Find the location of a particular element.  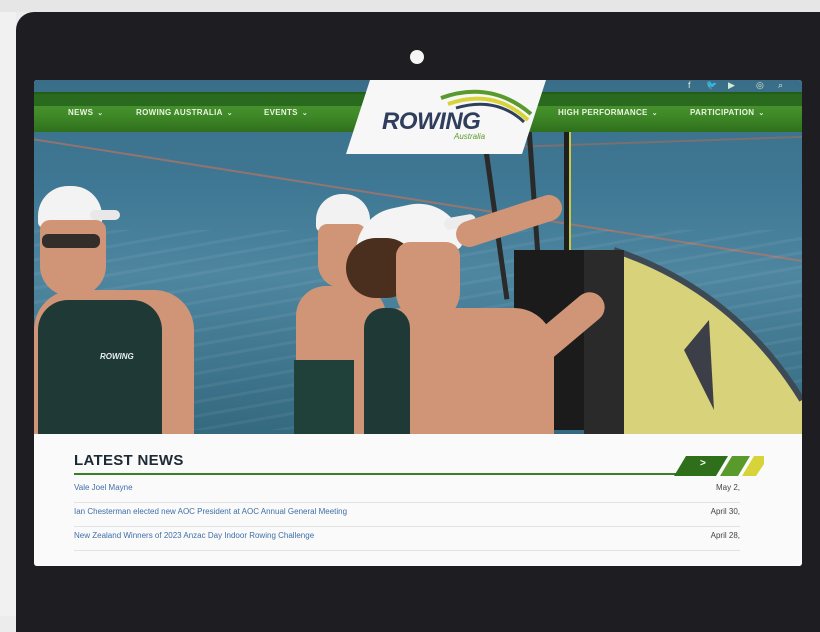

latest-news-heading: LATEST NEWS is located at coordinates (129, 460).